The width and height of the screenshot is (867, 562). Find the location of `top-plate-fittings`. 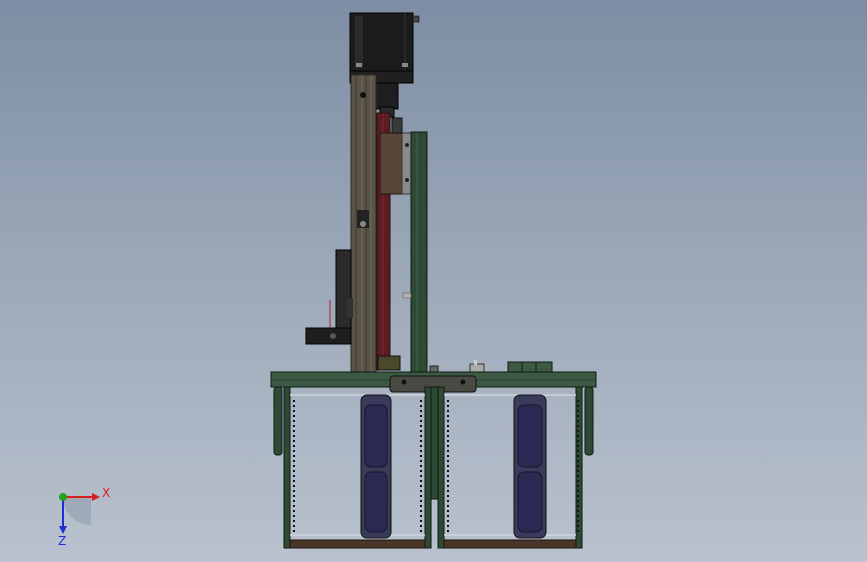

top-plate-fittings is located at coordinates (465, 364).